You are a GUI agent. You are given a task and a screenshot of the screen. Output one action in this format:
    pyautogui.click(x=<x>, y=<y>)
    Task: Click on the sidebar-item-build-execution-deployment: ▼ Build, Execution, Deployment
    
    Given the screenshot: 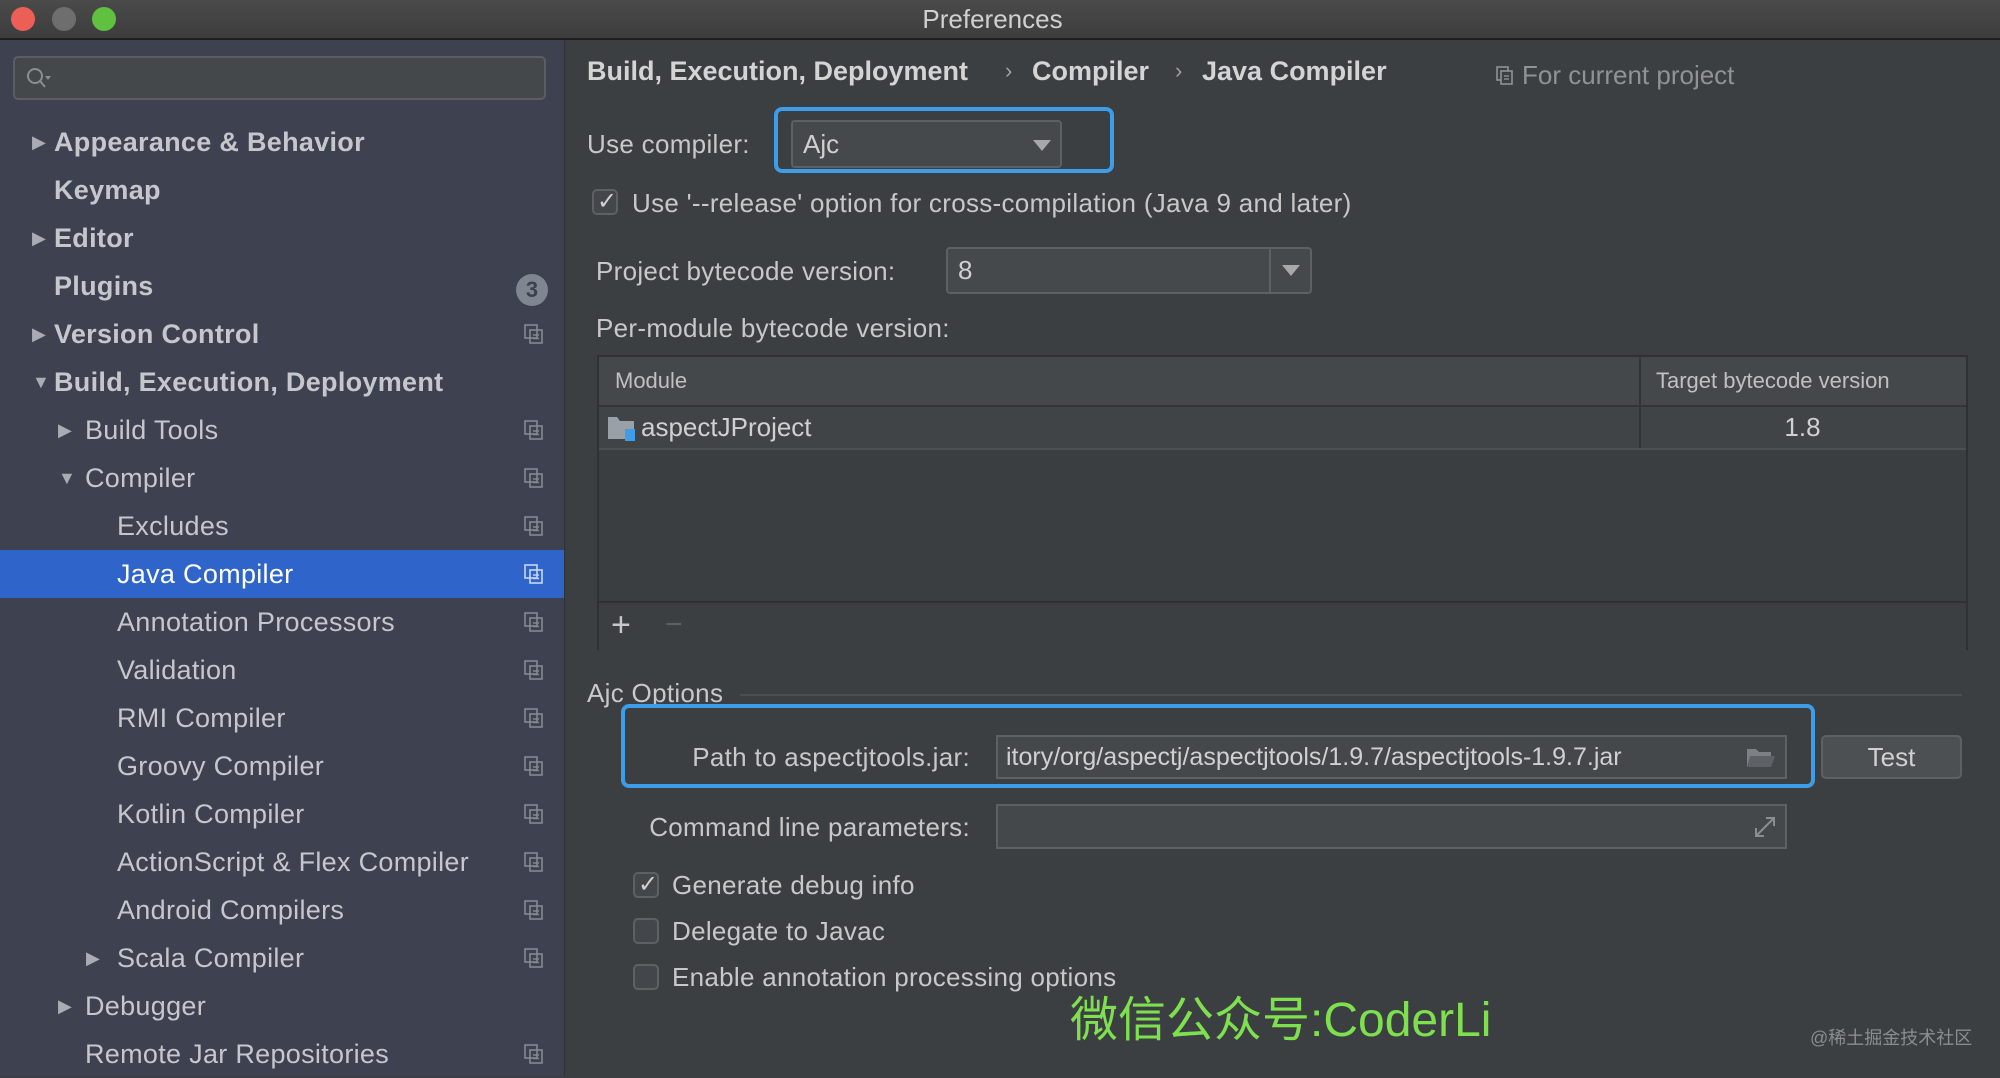 What is the action you would take?
    pyautogui.click(x=282, y=382)
    